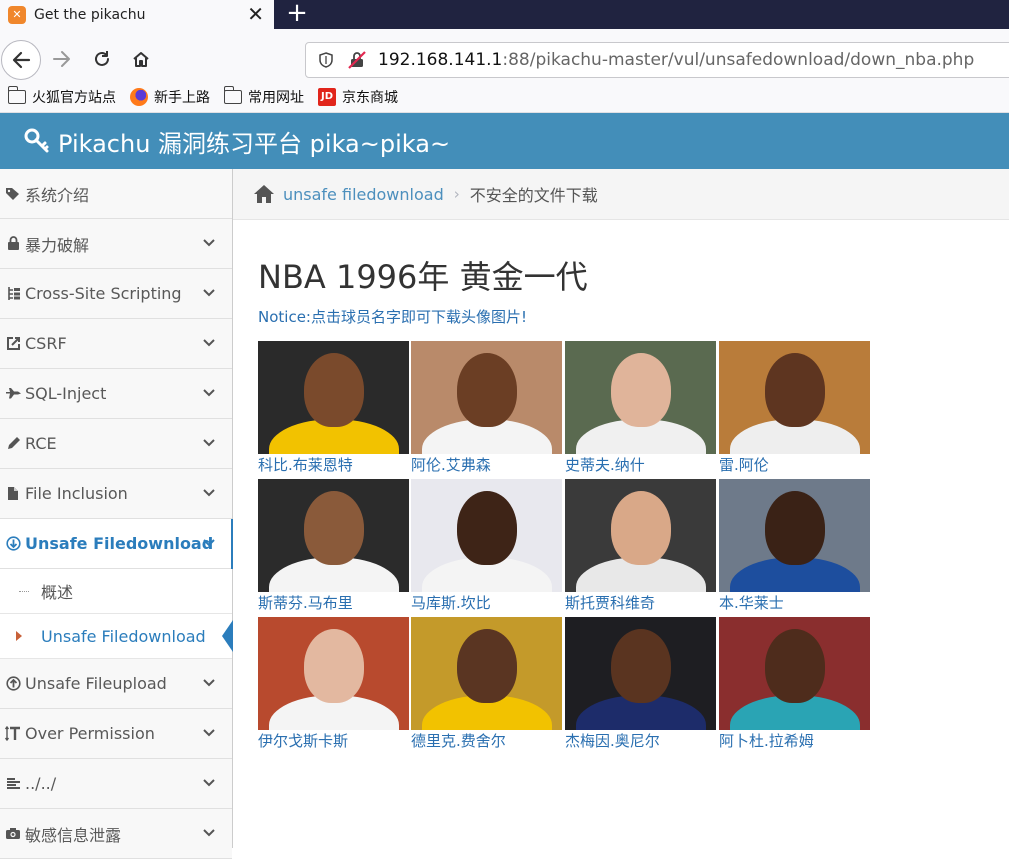 The image size is (1009, 859). Describe the element at coordinates (487, 603) in the screenshot. I see `player-name-link: 马库斯.坎比` at that location.